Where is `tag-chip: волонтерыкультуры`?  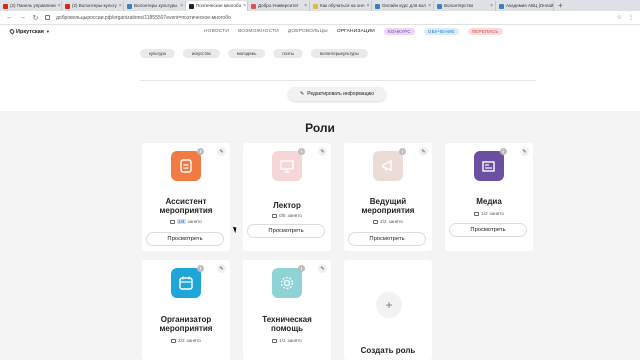 tag-chip: волонтерыкультуры is located at coordinates (339, 53).